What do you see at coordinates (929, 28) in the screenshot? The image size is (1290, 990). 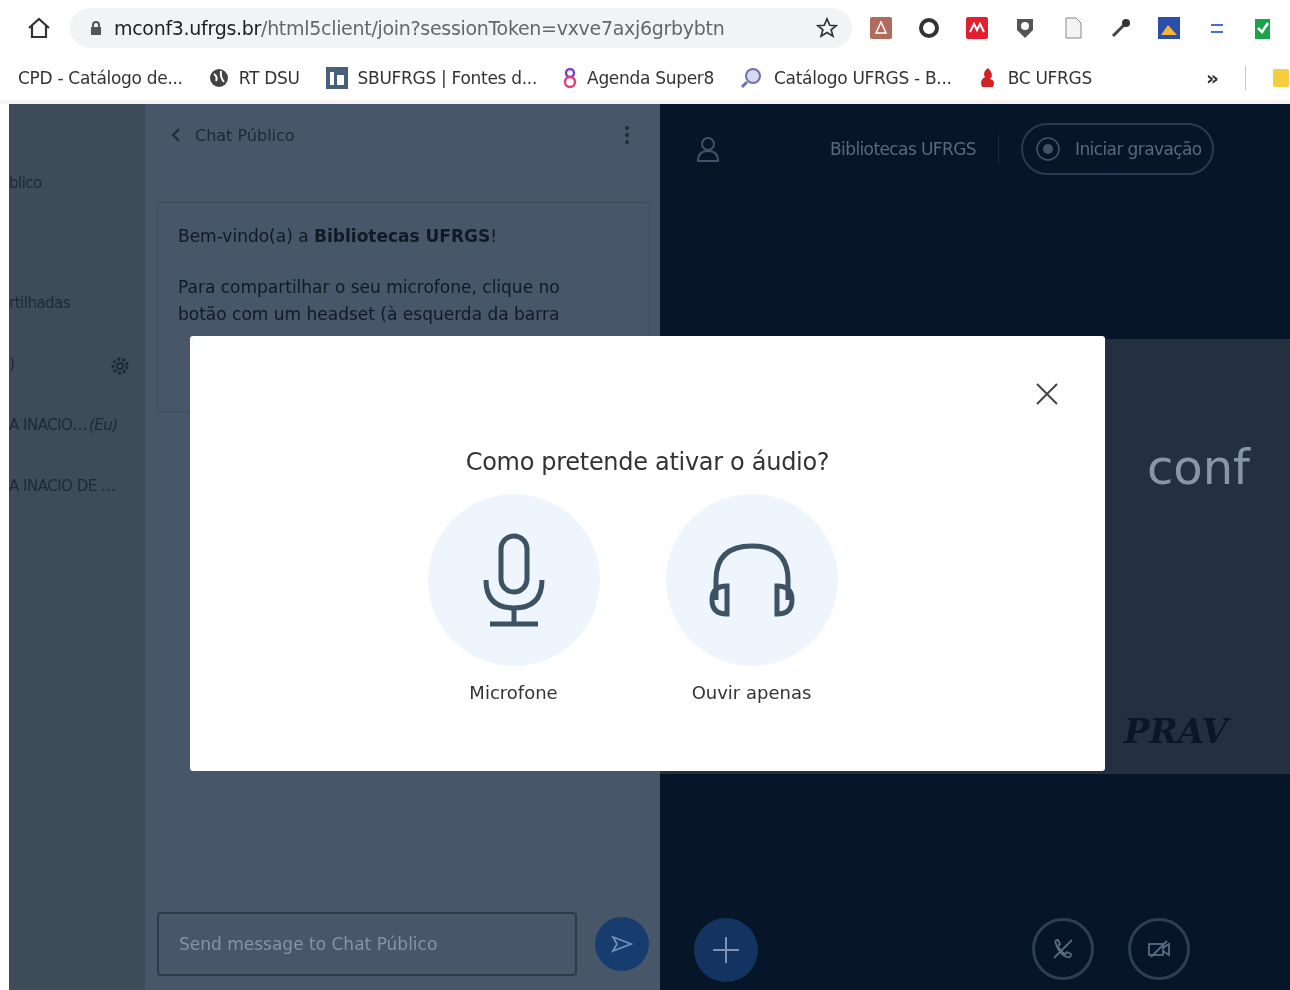 I see `circle-extension-icon` at bounding box center [929, 28].